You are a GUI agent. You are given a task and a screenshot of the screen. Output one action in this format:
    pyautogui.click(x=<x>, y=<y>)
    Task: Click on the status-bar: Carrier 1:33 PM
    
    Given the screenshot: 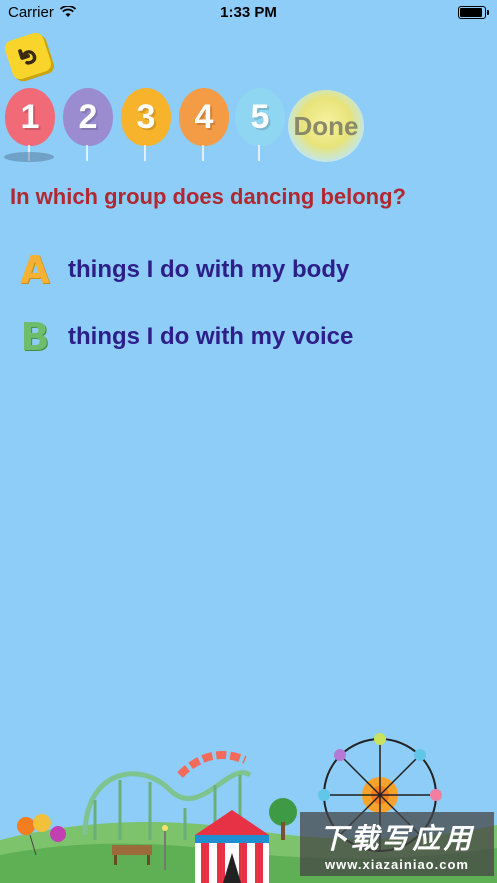 What is the action you would take?
    pyautogui.click(x=248, y=12)
    